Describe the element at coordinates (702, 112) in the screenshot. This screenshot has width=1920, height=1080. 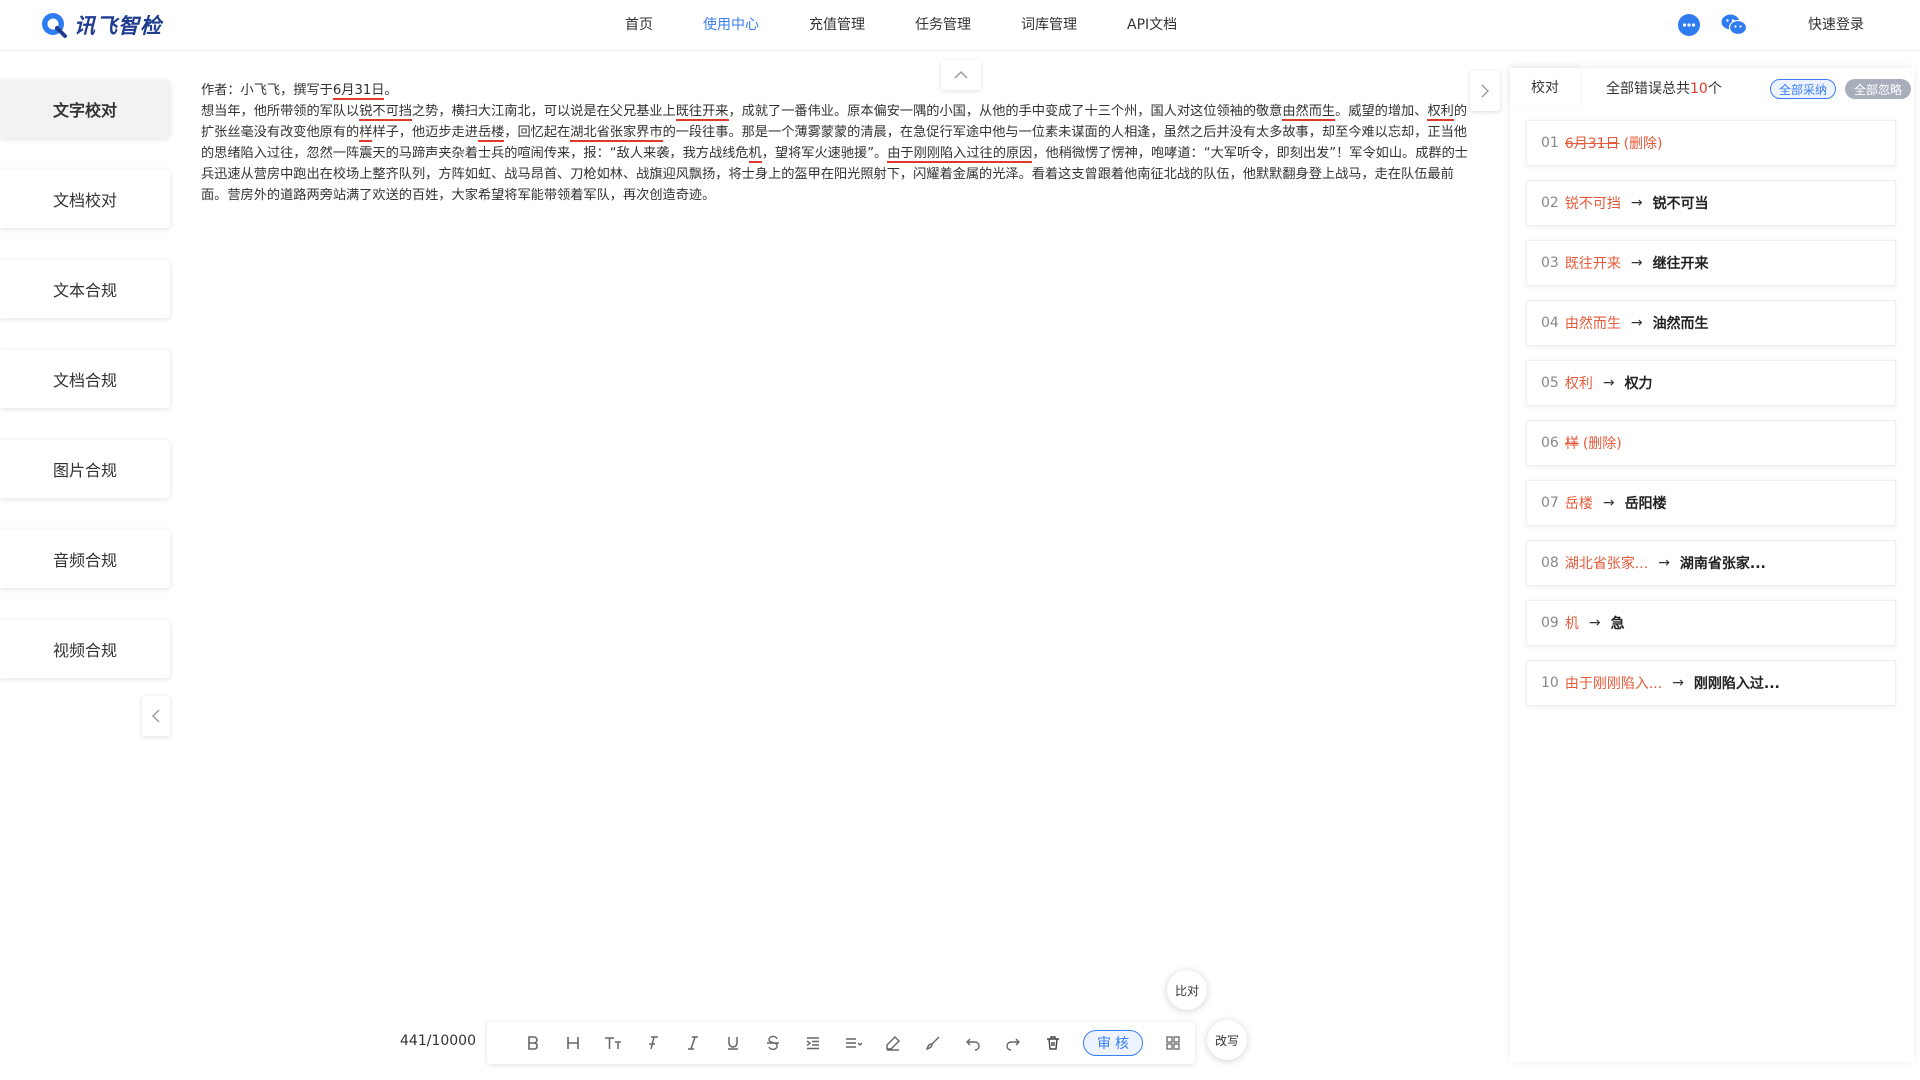
I see `error-mark: 既往开来` at that location.